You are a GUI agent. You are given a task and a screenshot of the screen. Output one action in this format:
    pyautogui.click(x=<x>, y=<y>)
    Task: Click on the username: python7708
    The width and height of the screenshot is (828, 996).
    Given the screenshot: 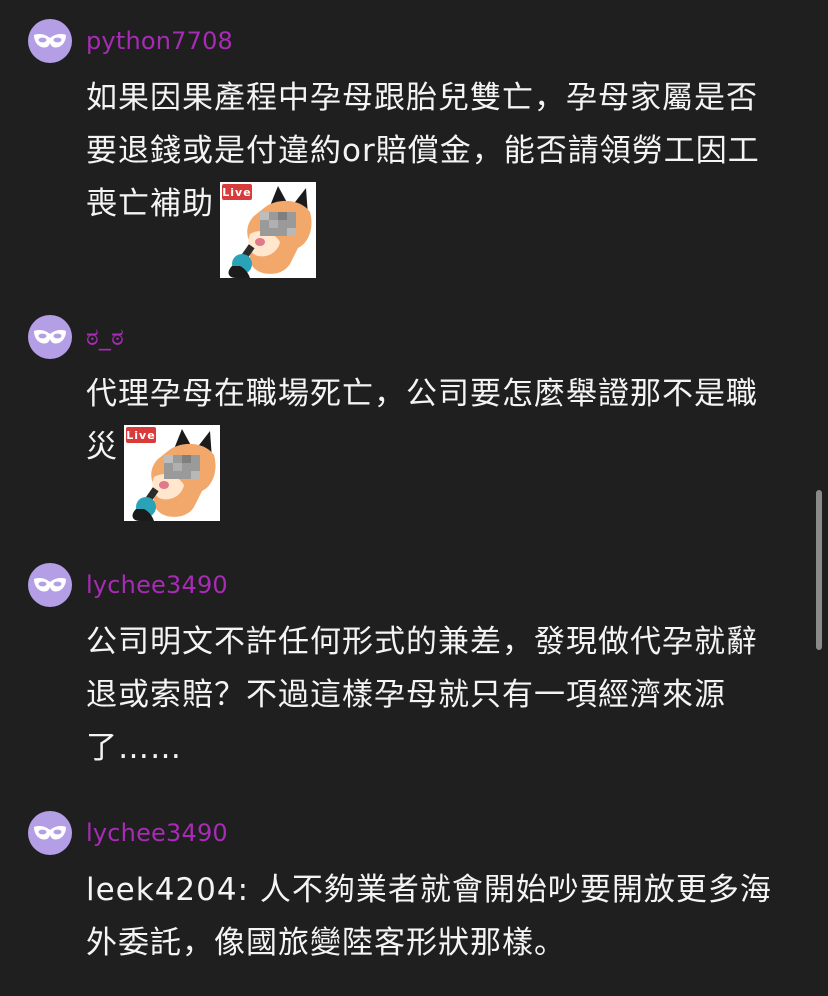 What is the action you would take?
    pyautogui.click(x=159, y=41)
    